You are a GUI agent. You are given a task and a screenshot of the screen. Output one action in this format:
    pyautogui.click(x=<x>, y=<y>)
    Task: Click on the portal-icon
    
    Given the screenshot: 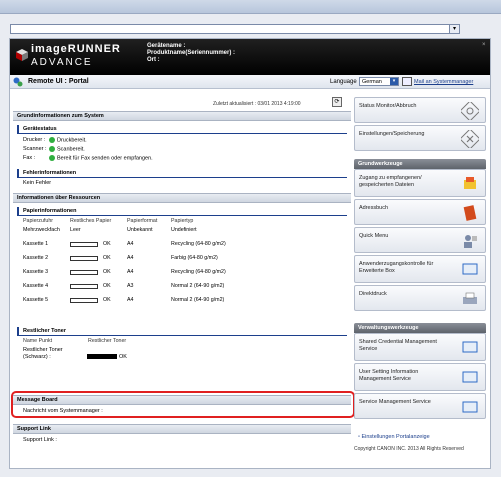 What is the action you would take?
    pyautogui.click(x=18, y=82)
    